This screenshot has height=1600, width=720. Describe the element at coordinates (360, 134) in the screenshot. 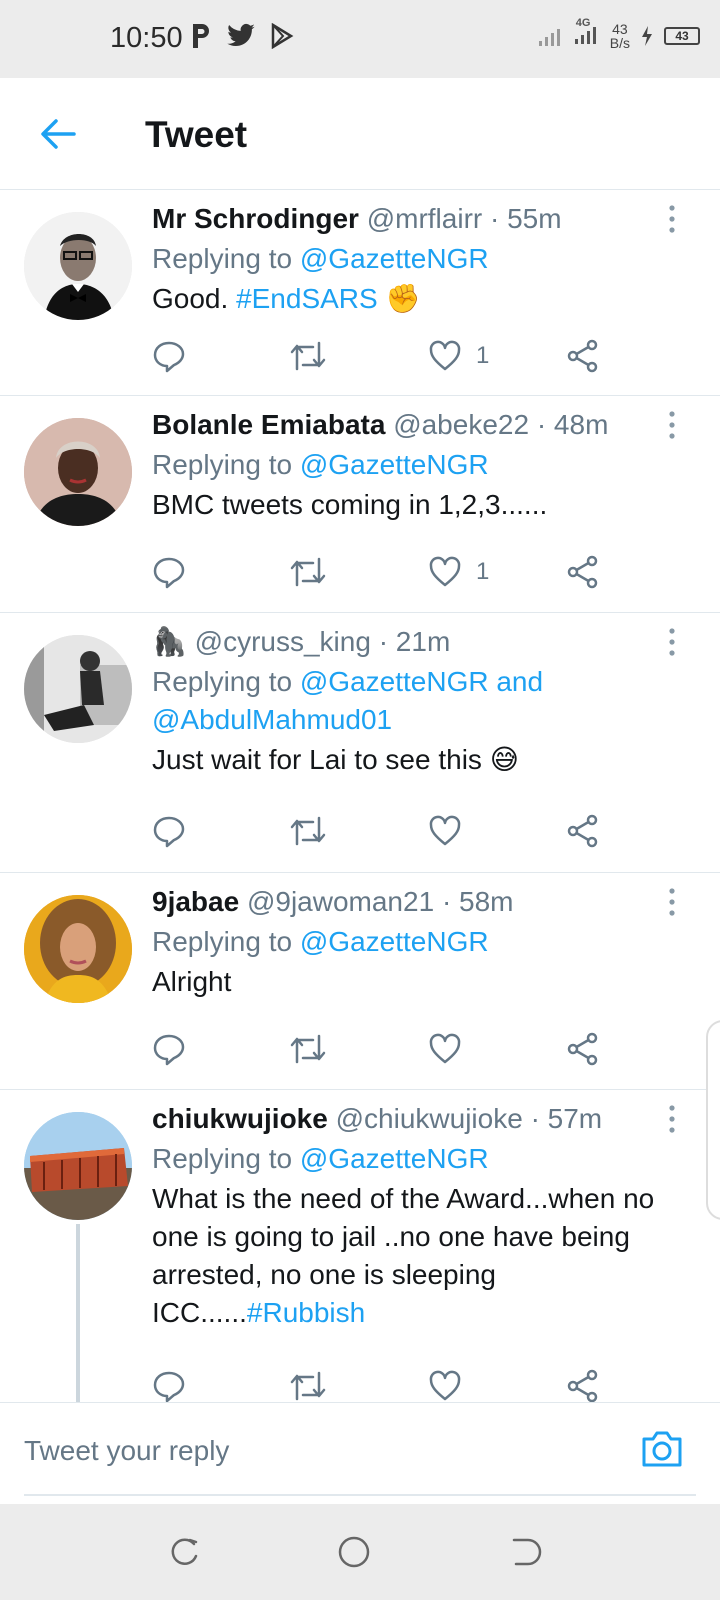

I see `top-app-bar: Tweet` at that location.